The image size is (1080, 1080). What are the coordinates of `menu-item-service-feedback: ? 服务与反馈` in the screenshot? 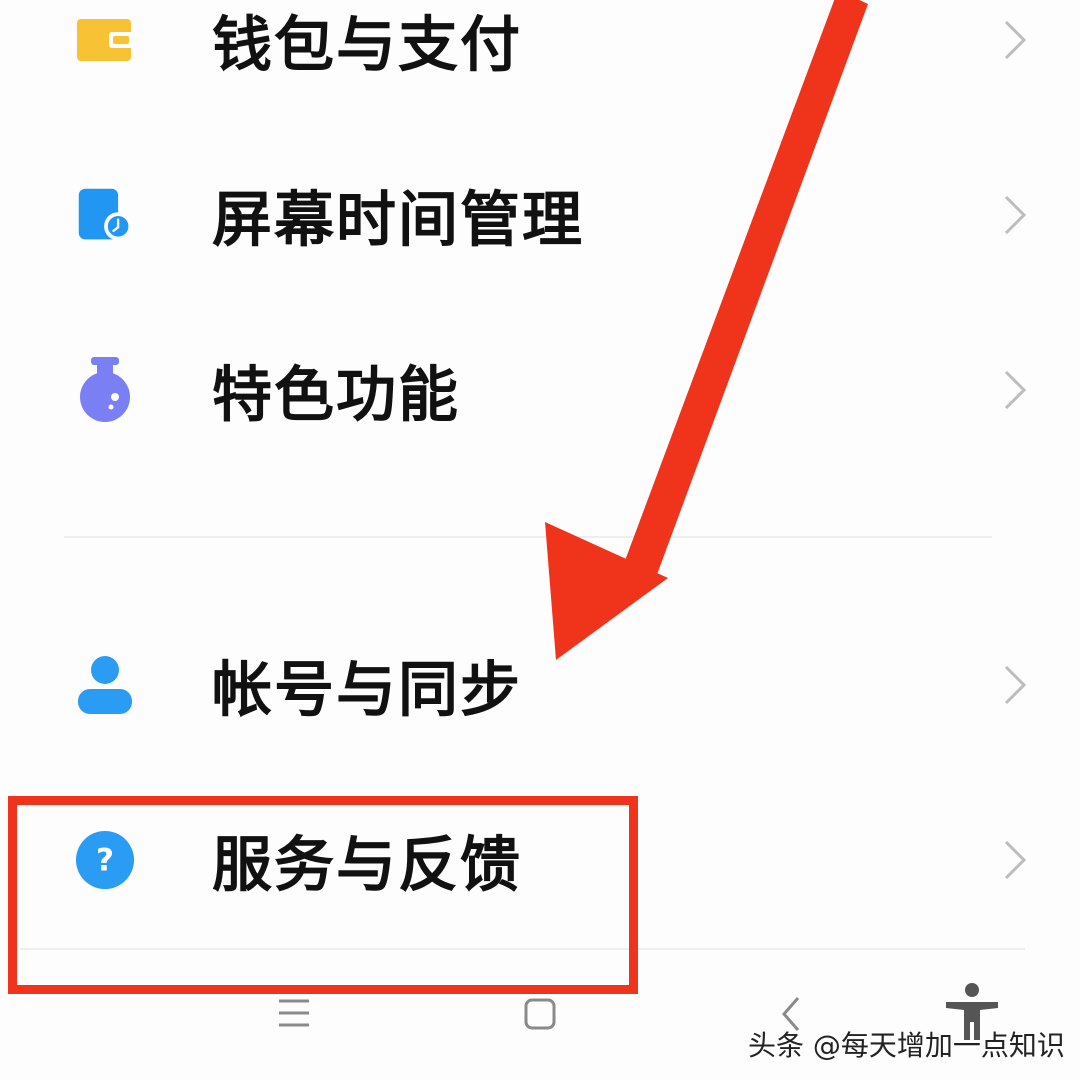 It's located at (540, 860).